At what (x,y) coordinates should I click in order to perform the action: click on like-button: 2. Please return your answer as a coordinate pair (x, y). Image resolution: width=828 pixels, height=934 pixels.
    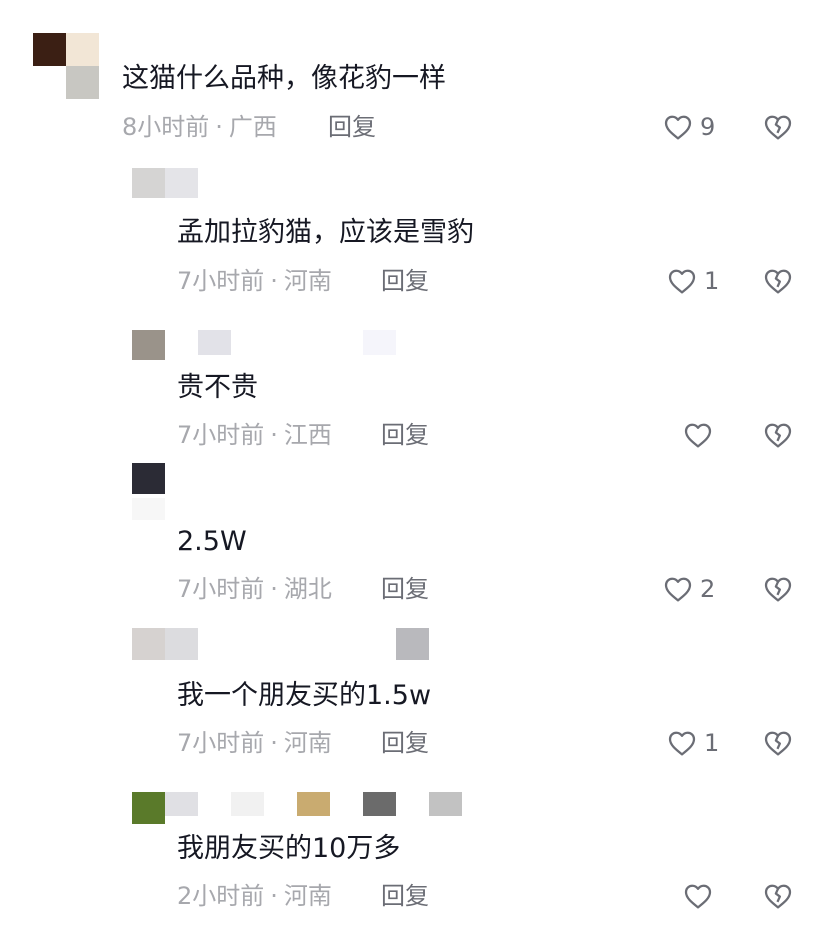
    Looking at the image, I should click on (688, 589).